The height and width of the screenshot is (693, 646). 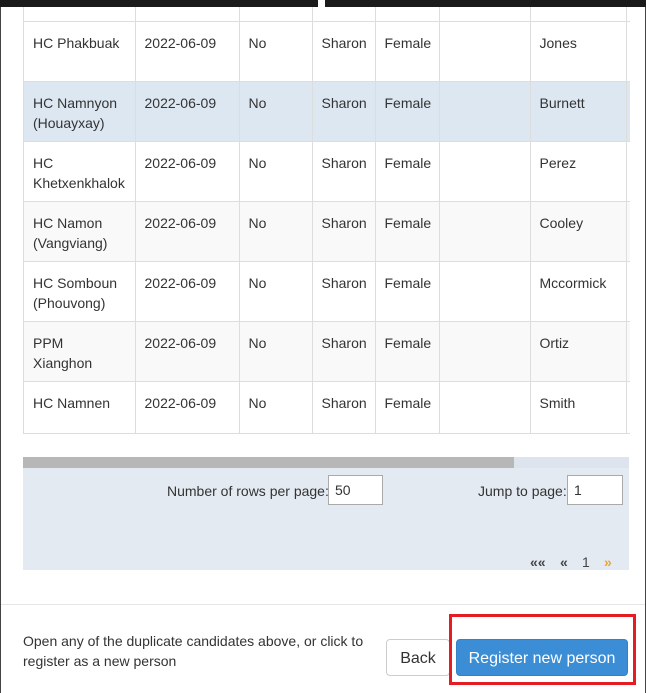 I want to click on next-page-link: », so click(x=608, y=562).